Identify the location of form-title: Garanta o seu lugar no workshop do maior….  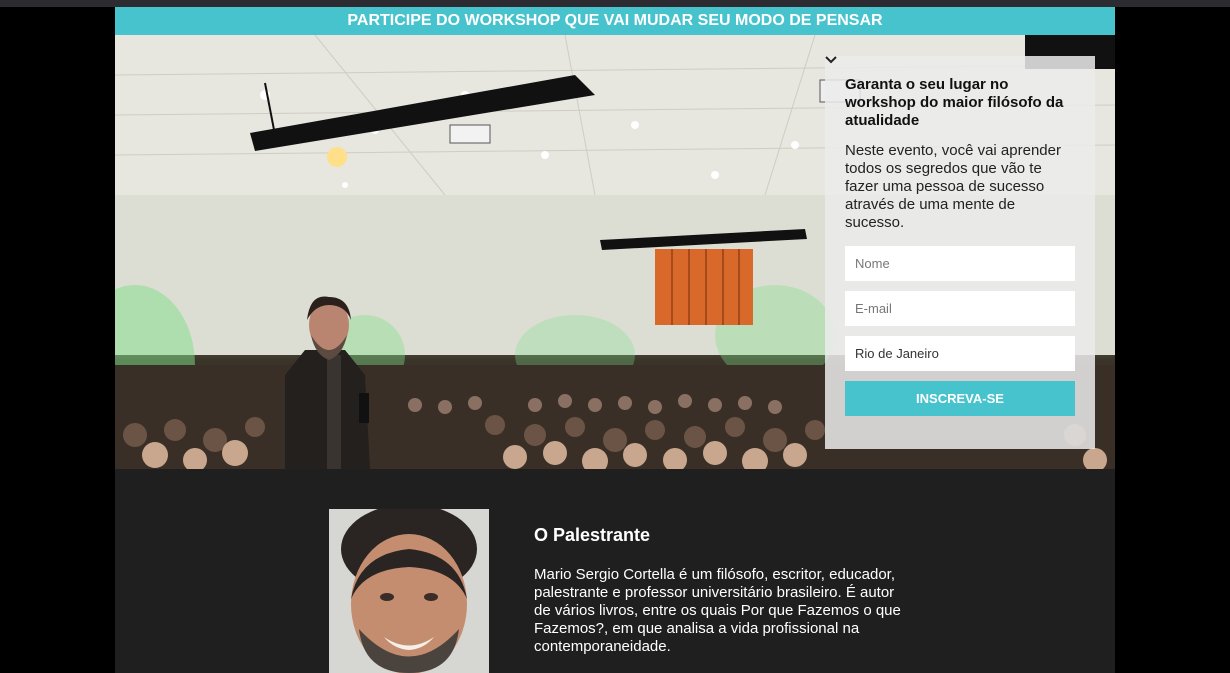
(954, 102).